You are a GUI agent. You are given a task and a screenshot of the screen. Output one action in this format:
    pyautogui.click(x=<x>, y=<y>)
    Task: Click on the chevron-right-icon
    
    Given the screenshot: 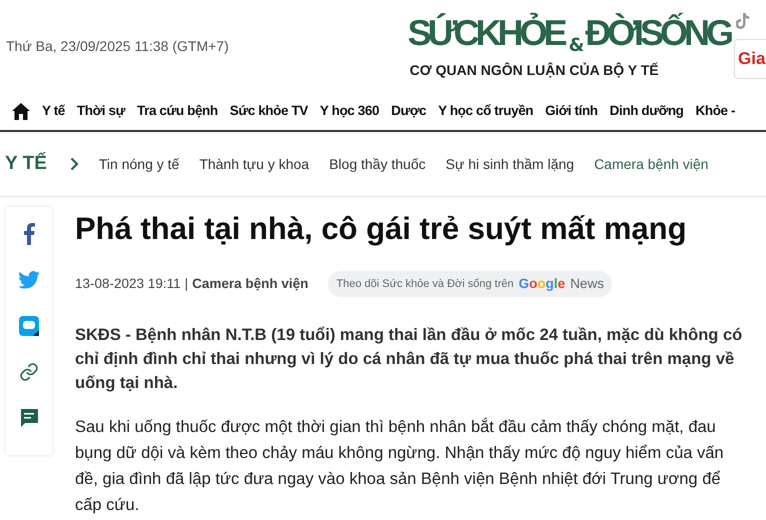 What is the action you would take?
    pyautogui.click(x=74, y=164)
    